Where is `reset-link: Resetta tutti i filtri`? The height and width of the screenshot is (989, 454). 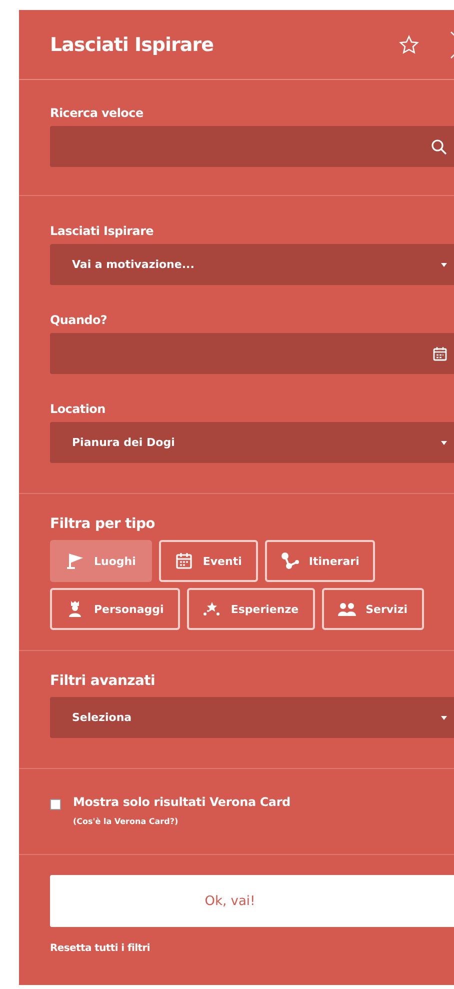
reset-link: Resetta tutti i filtri is located at coordinates (100, 948).